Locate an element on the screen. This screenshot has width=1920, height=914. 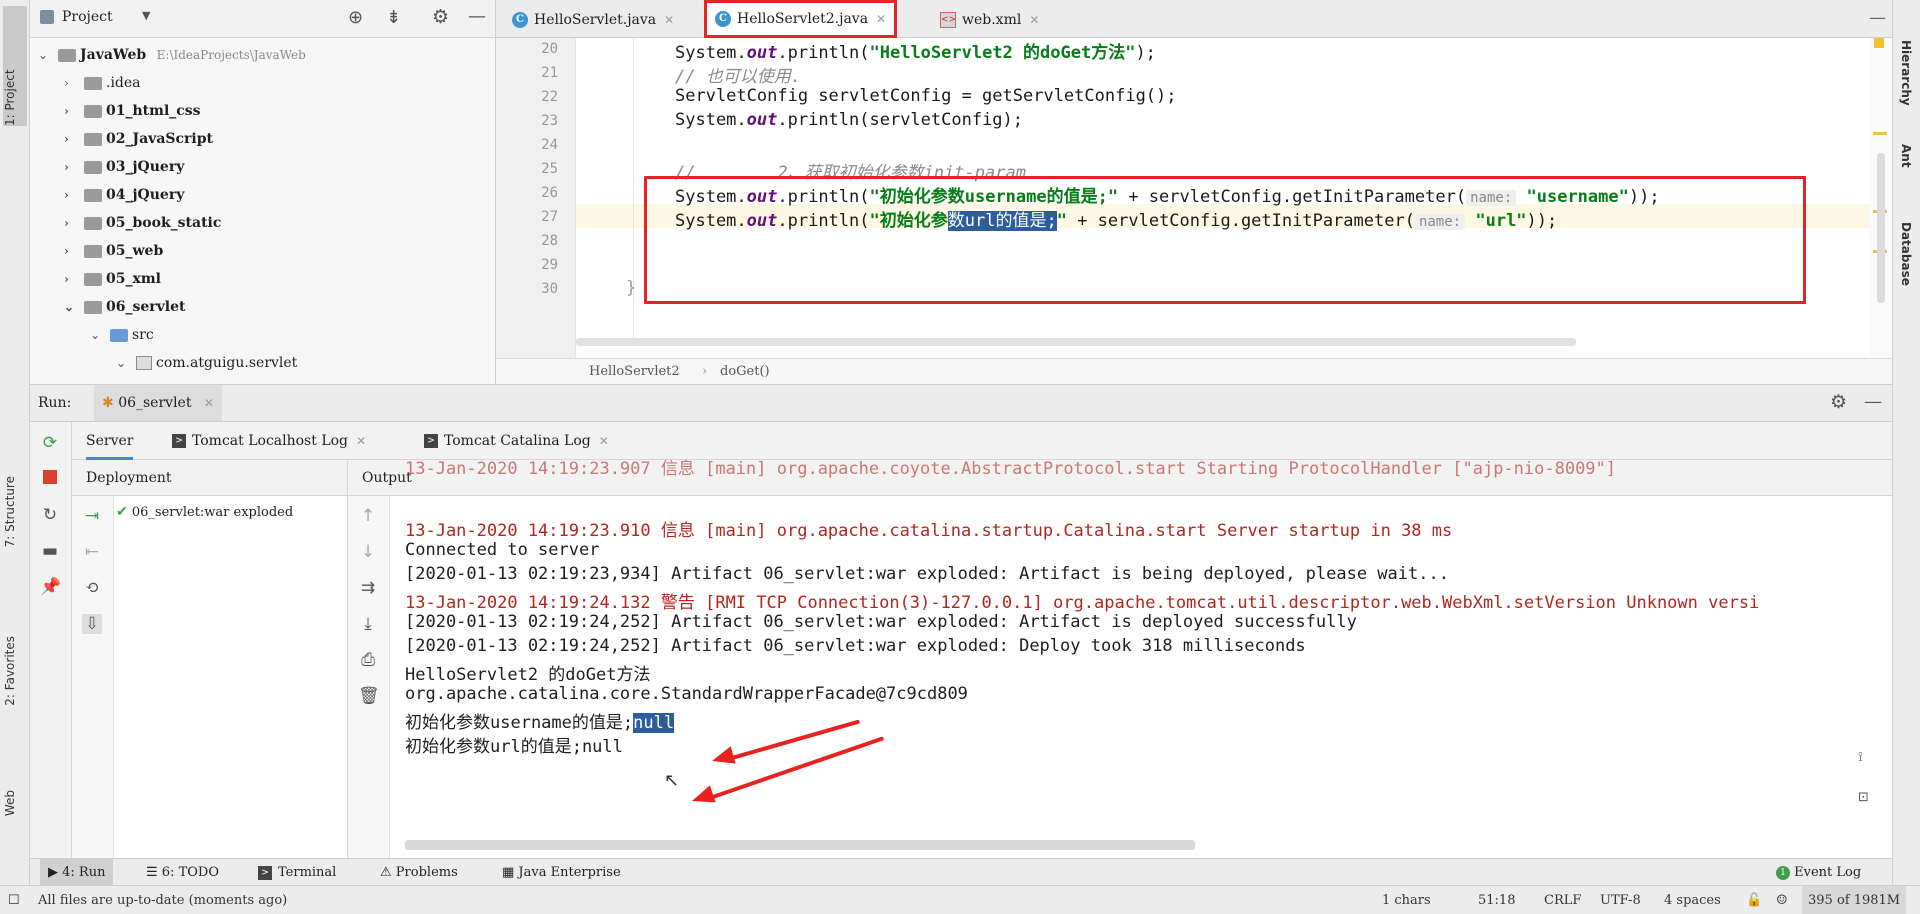
event-log-button: 1 Event Log is located at coordinates (1818, 872).